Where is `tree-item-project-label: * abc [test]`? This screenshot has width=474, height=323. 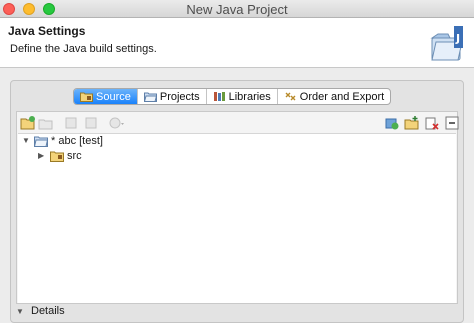 tree-item-project-label: * abc [test] is located at coordinates (77, 140).